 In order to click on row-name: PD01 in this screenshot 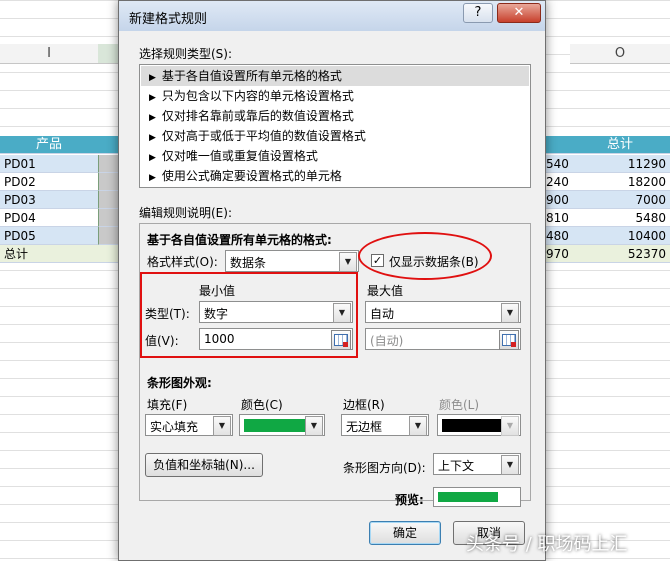, I will do `click(49, 164)`.